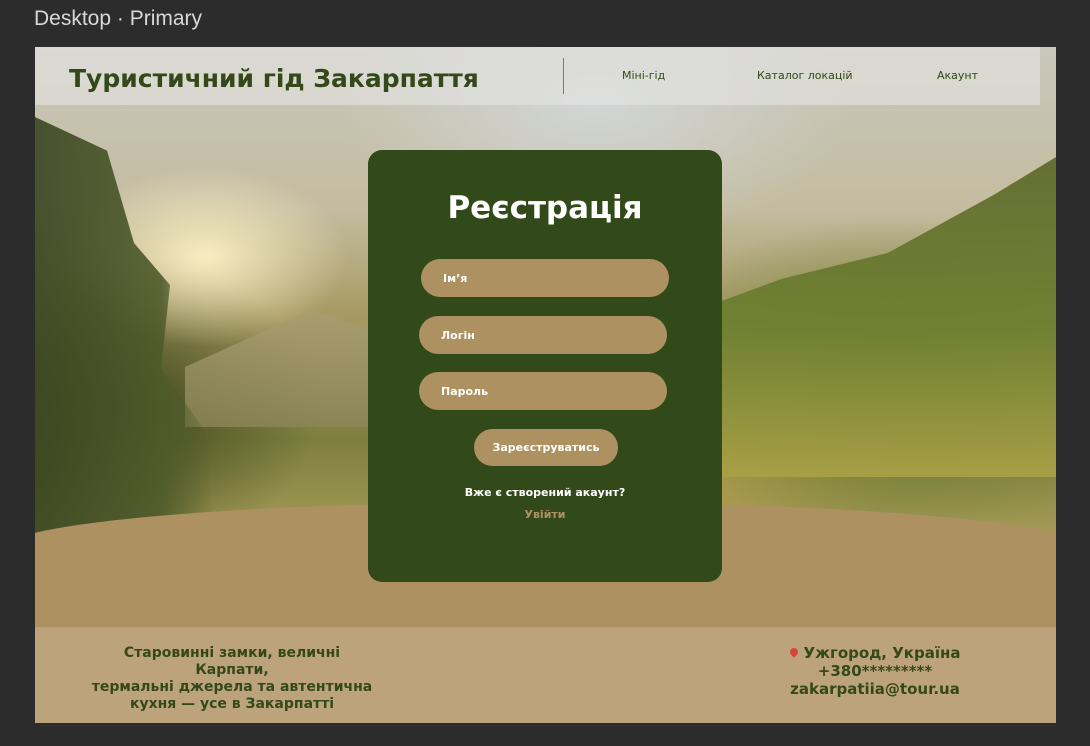 The height and width of the screenshot is (746, 1090). I want to click on name-input, so click(545, 278).